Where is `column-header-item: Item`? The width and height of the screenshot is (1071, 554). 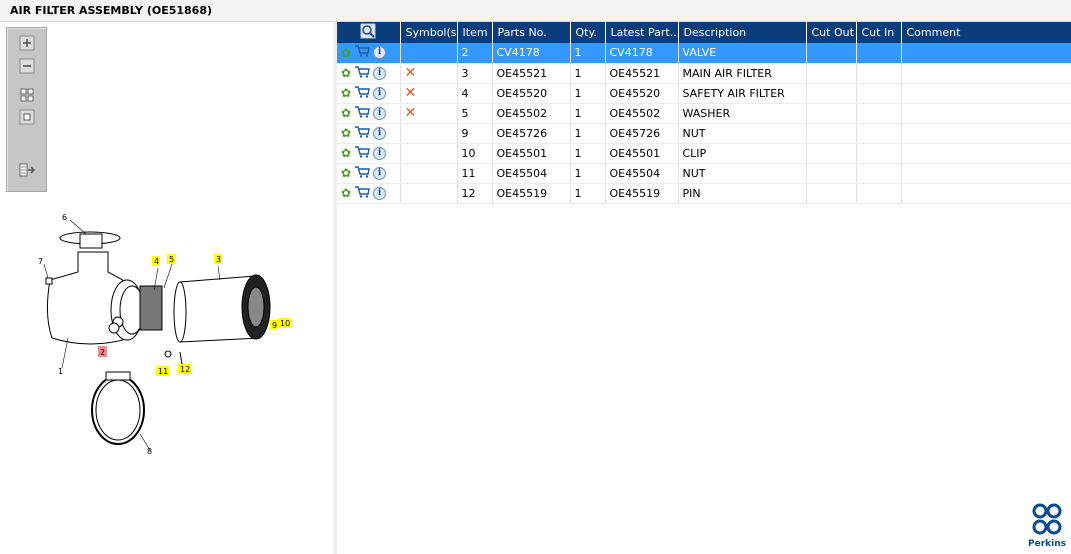
column-header-item: Item is located at coordinates (475, 32).